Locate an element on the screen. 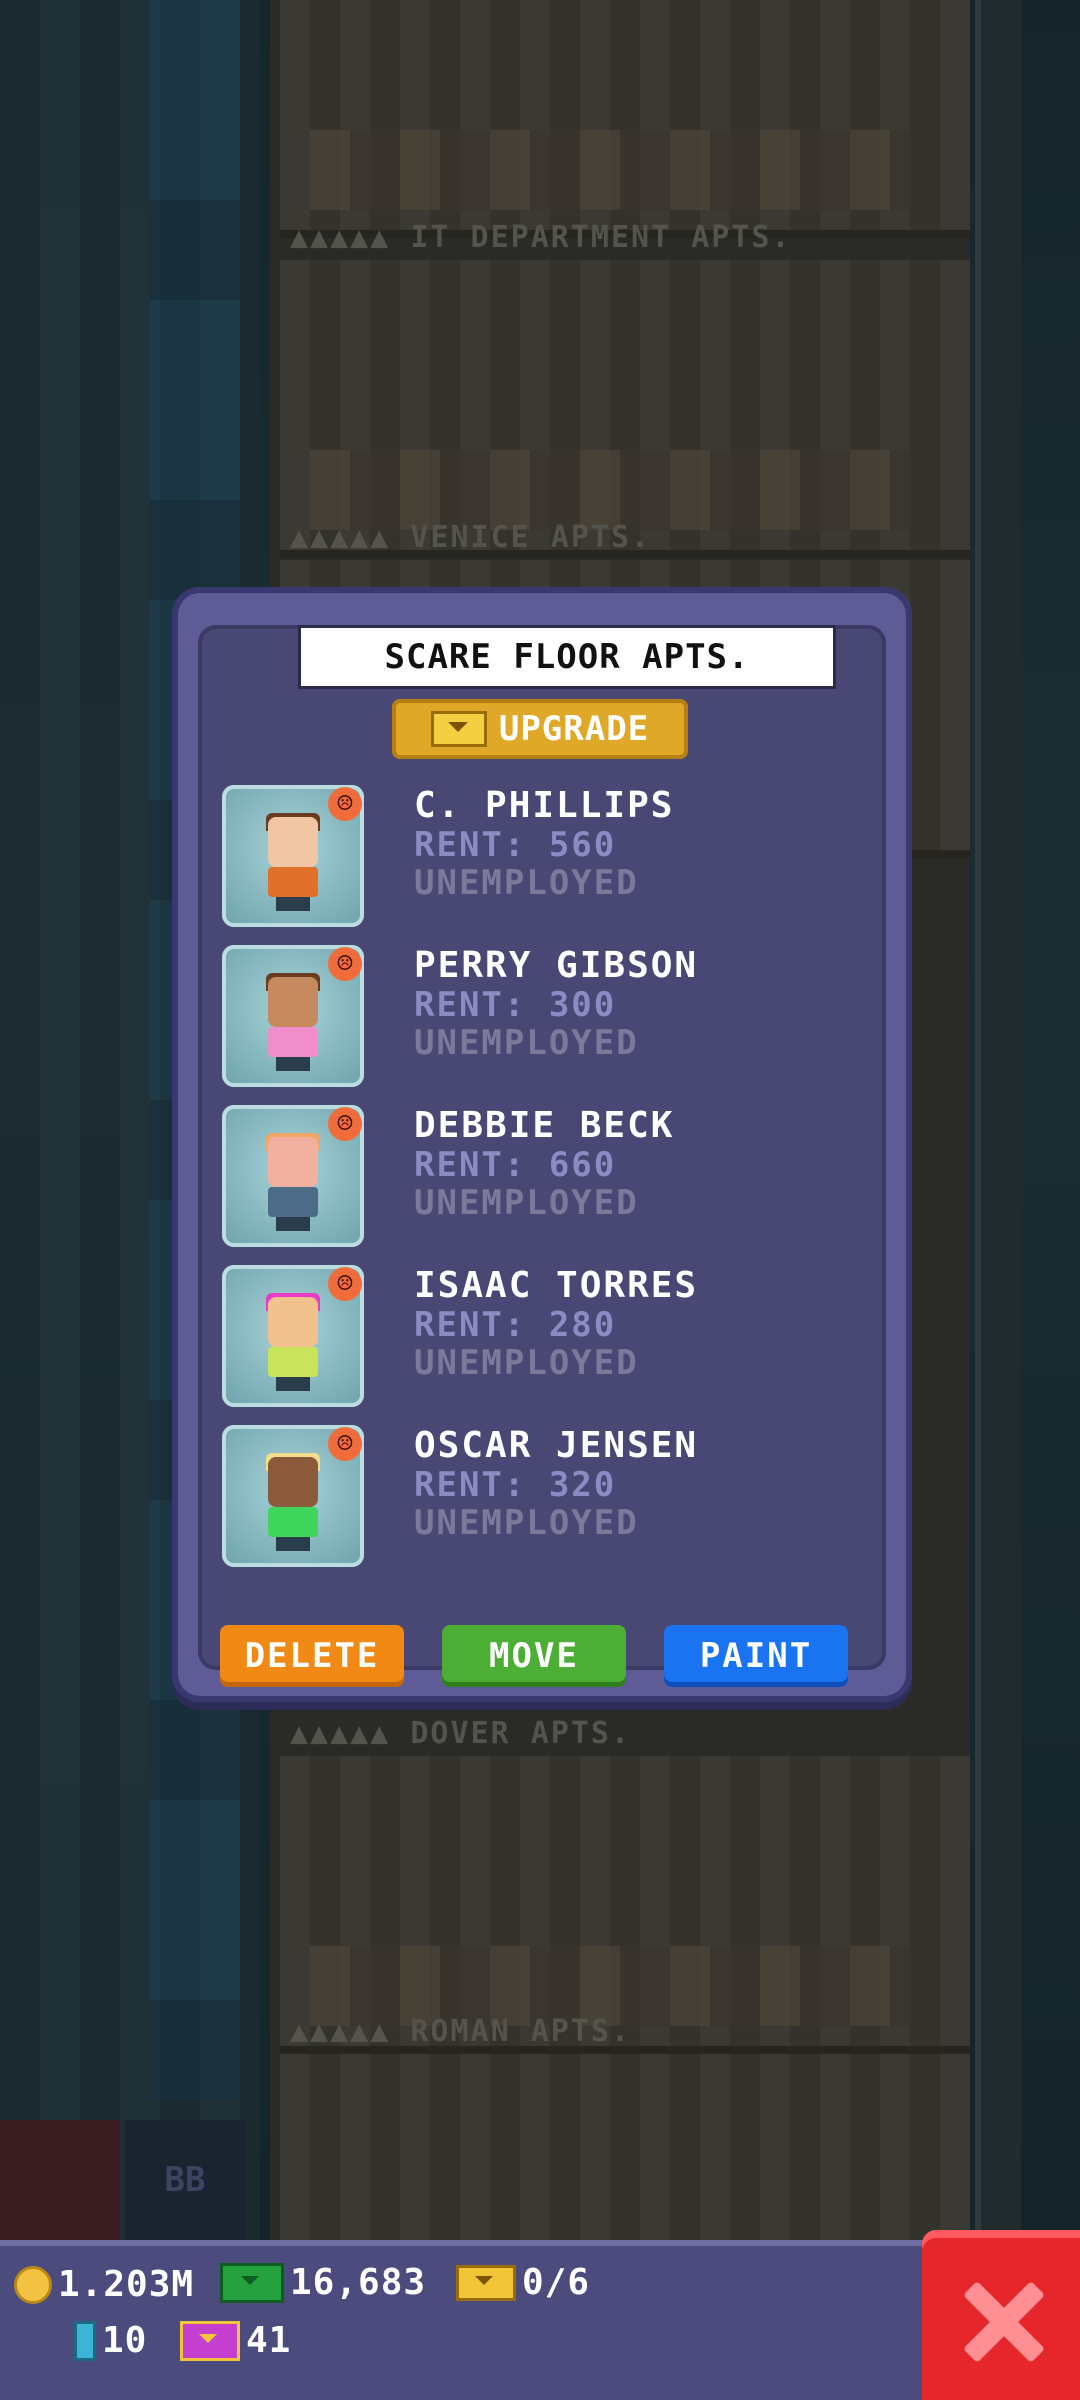 The width and height of the screenshot is (1080, 2400). resident-rent: RENT: 280 is located at coordinates (515, 1325).